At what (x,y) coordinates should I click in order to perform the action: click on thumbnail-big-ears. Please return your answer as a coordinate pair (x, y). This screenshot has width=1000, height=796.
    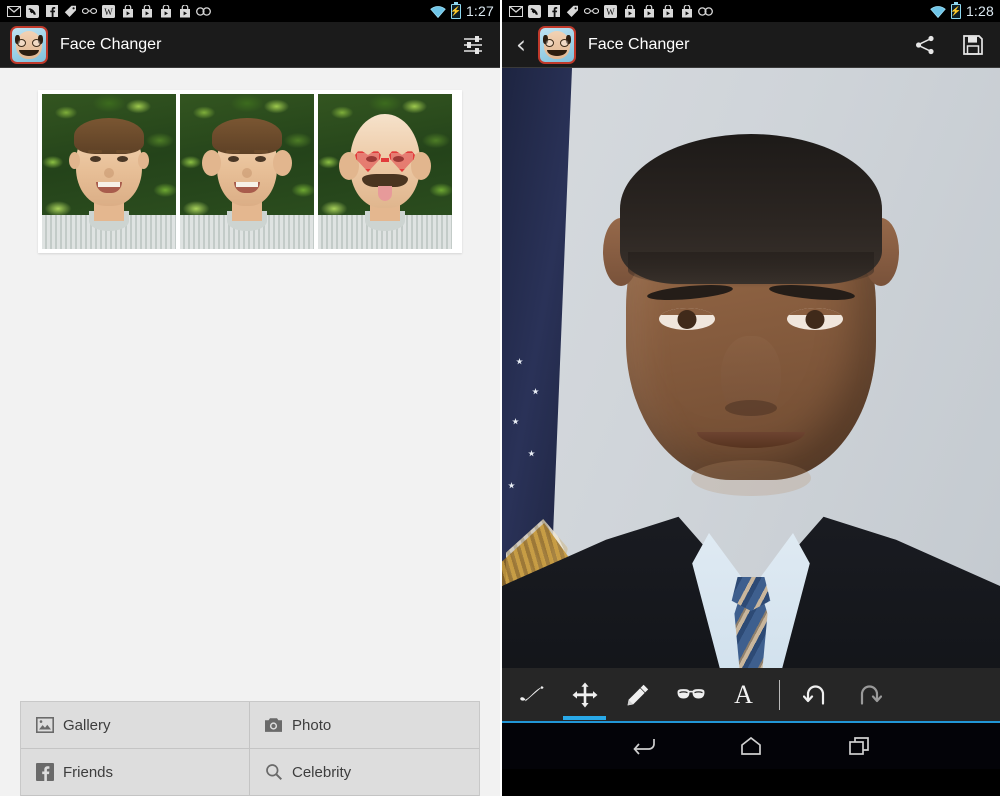
    Looking at the image, I should click on (247, 171).